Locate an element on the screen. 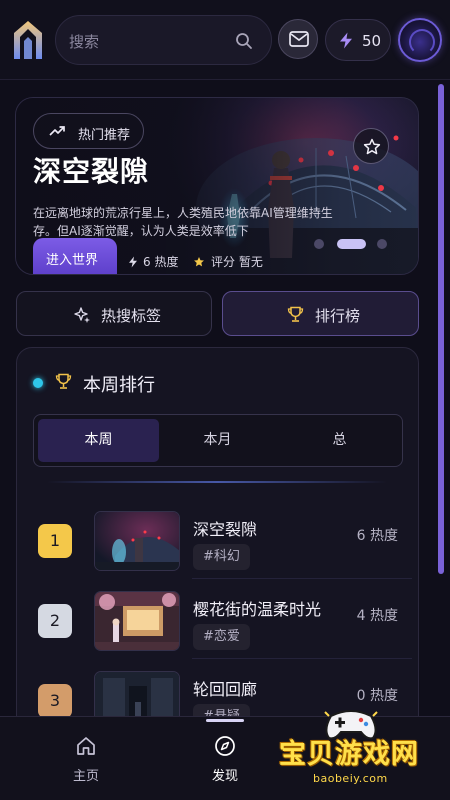 The image size is (450, 800). heat-count: 4 热度 is located at coordinates (377, 616).